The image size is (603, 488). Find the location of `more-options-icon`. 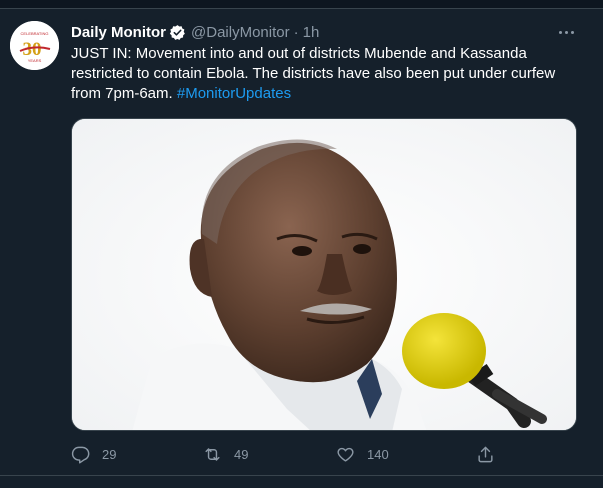

more-options-icon is located at coordinates (566, 32).